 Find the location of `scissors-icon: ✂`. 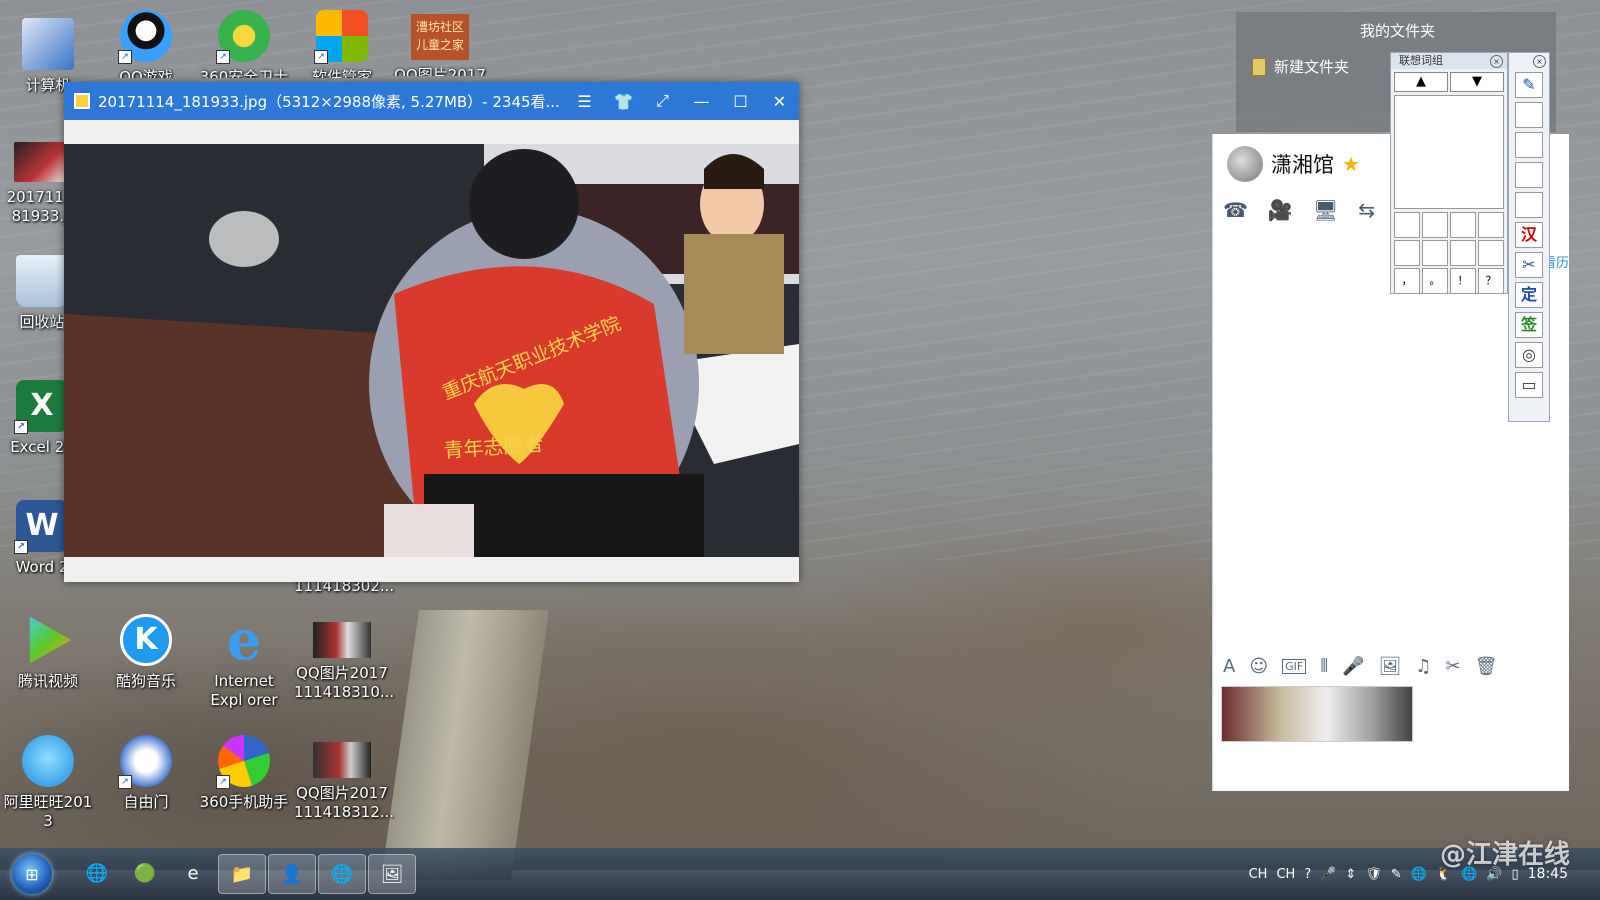

scissors-icon: ✂ is located at coordinates (1529, 265).